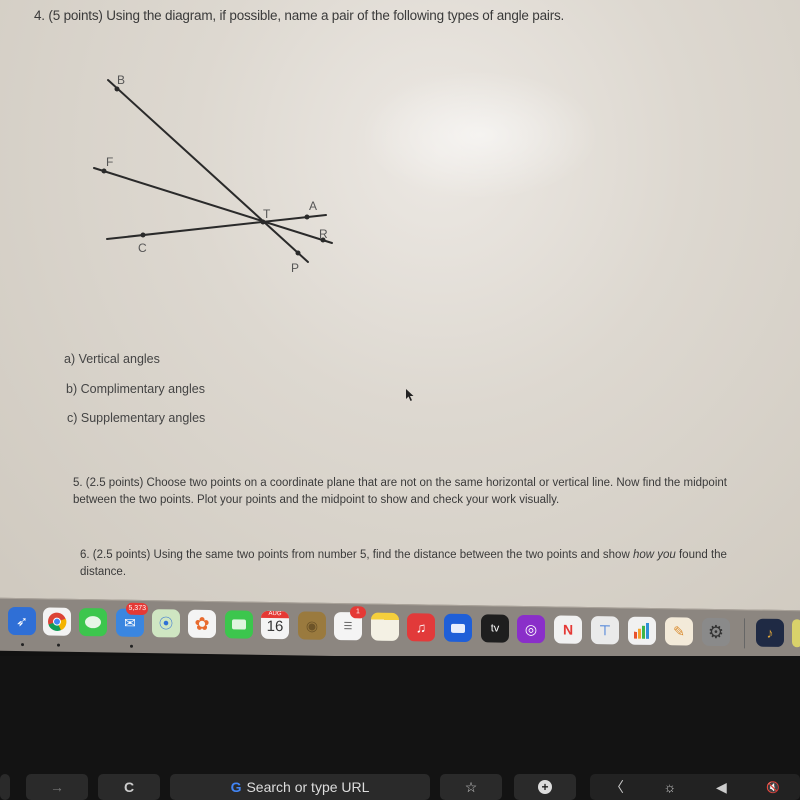 The image size is (800, 800). What do you see at coordinates (142, 248) in the screenshot?
I see `label-C: C` at bounding box center [142, 248].